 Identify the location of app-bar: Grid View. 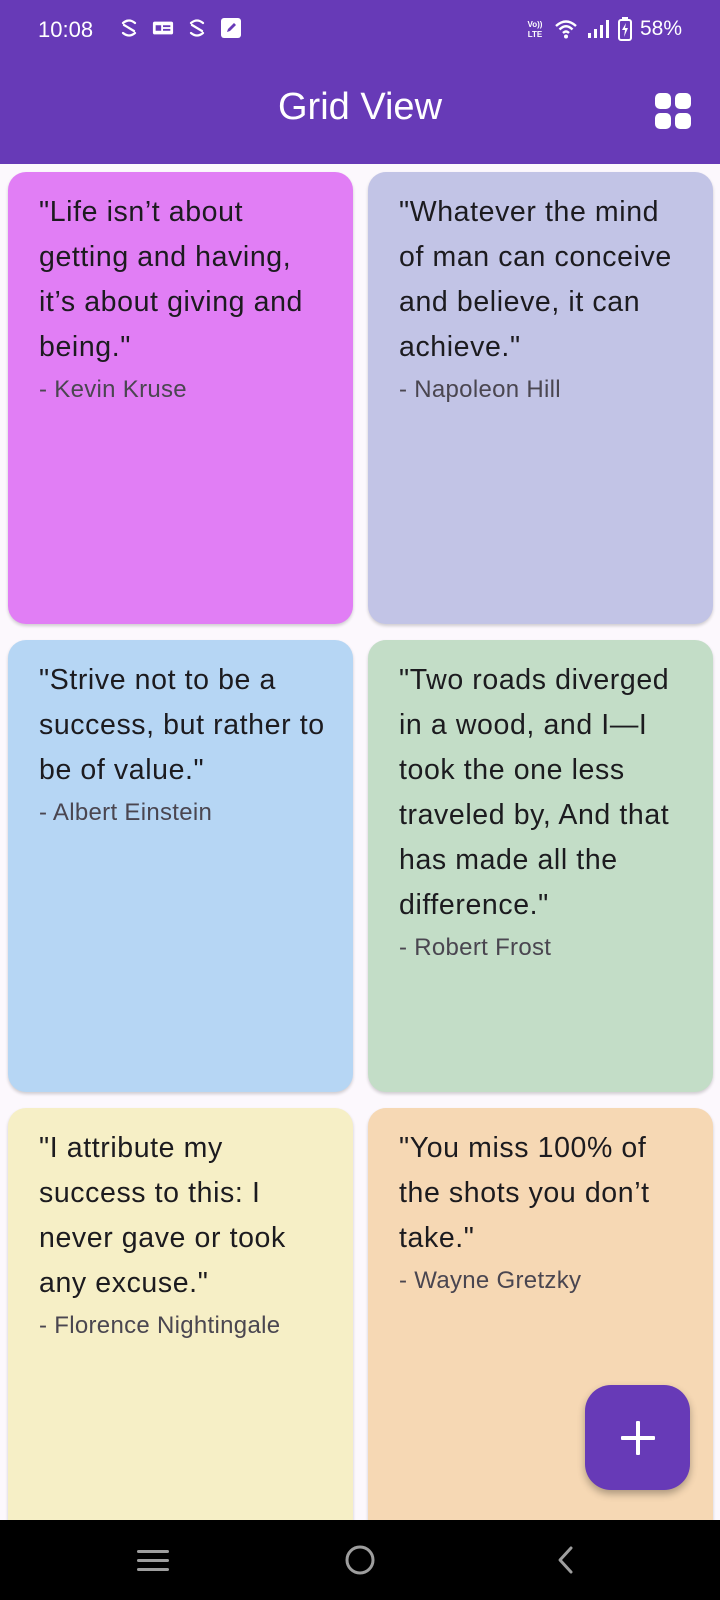
(360, 113).